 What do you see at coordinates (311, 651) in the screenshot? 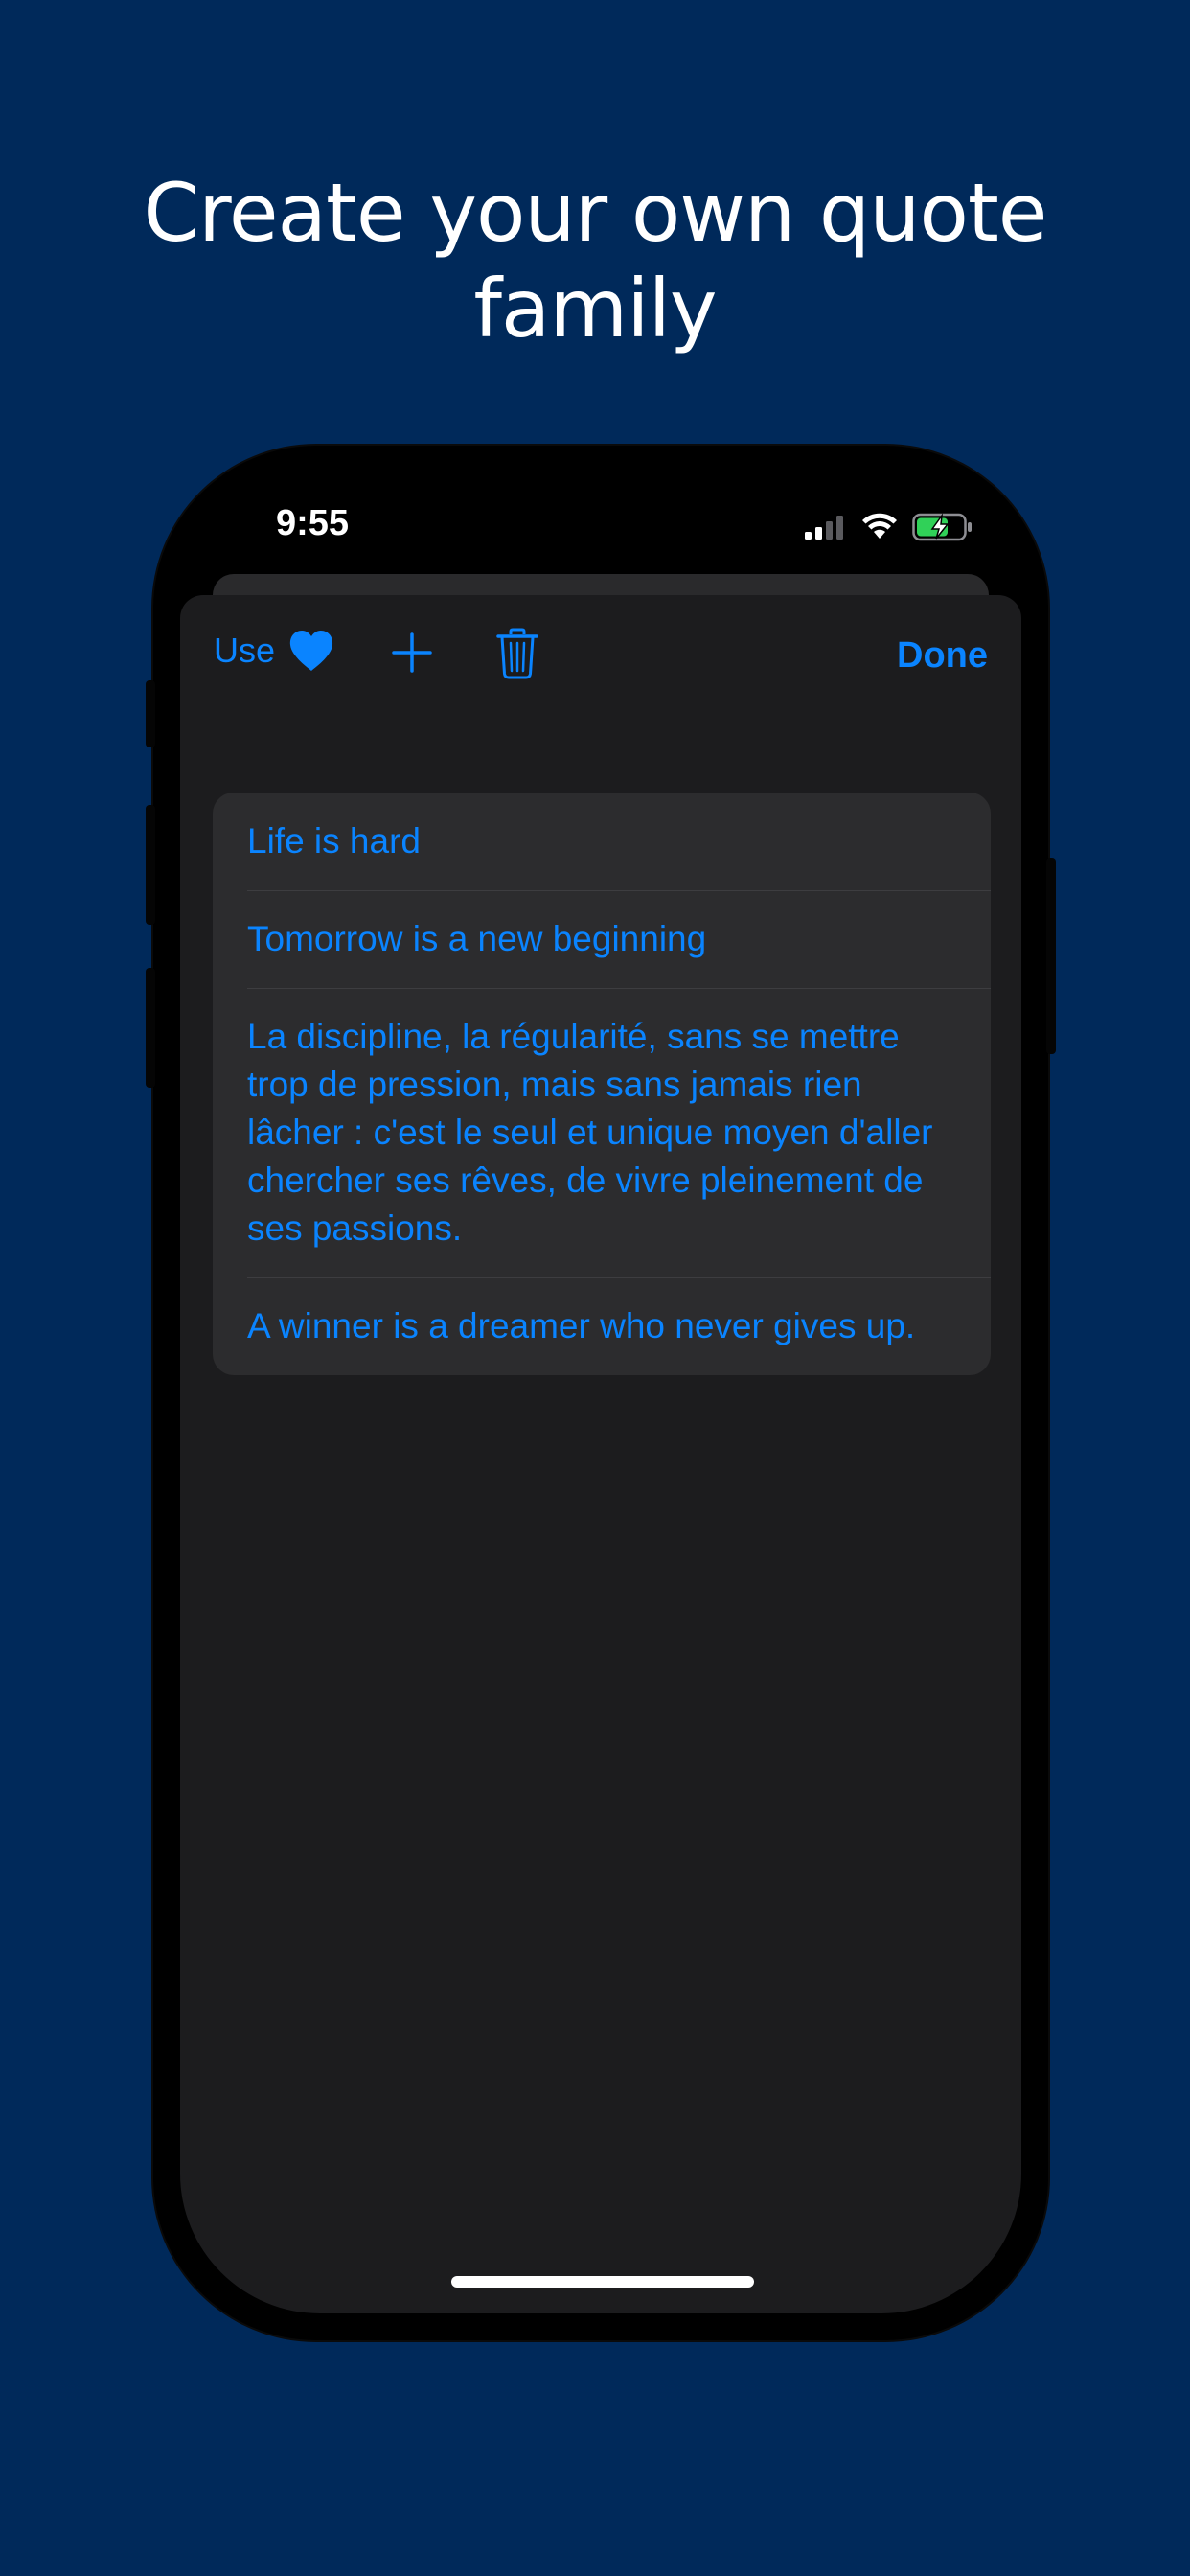
I see `heart-icon` at bounding box center [311, 651].